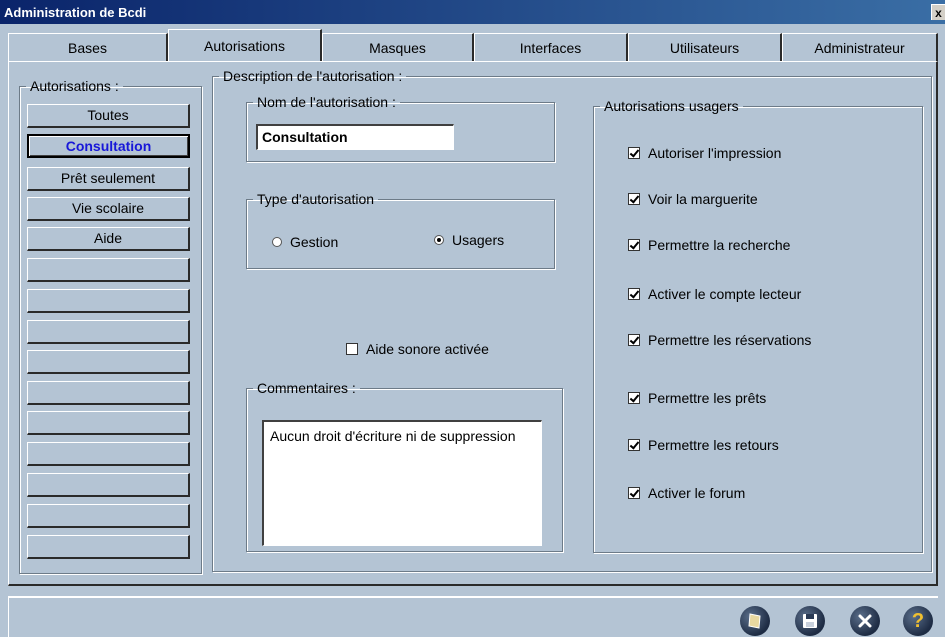 This screenshot has height=637, width=945. I want to click on sound-help-checkbox-box, so click(352, 349).